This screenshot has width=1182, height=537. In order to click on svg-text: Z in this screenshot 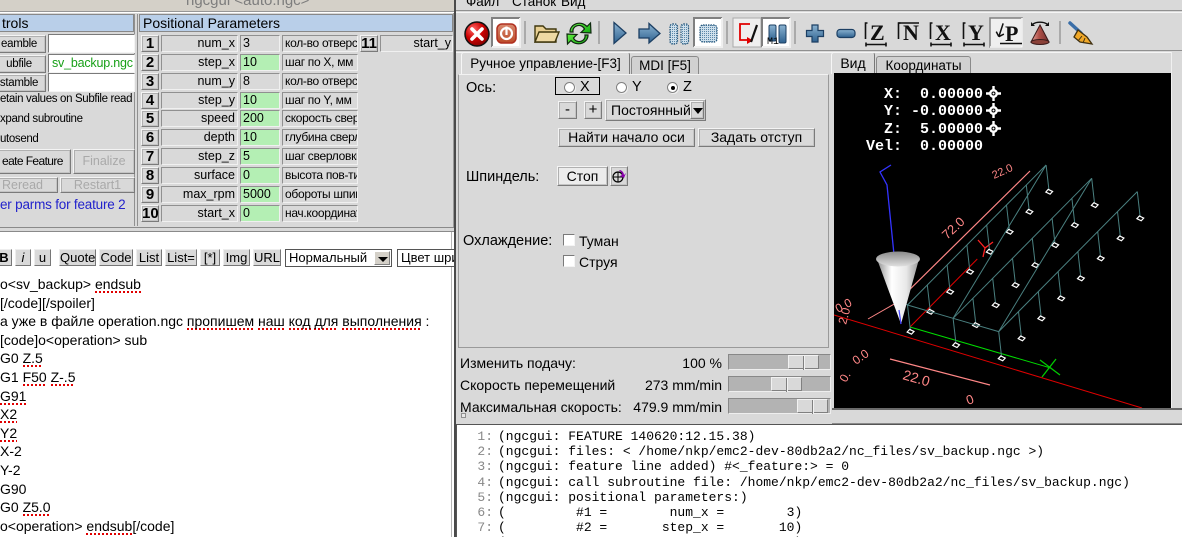, I will do `click(877, 32)`.